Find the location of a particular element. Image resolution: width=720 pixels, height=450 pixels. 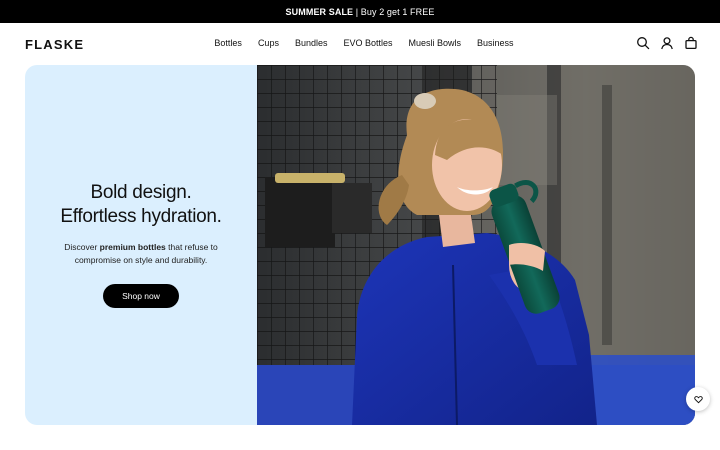

hero-title-line2: Effortless hydration. is located at coordinates (141, 216).